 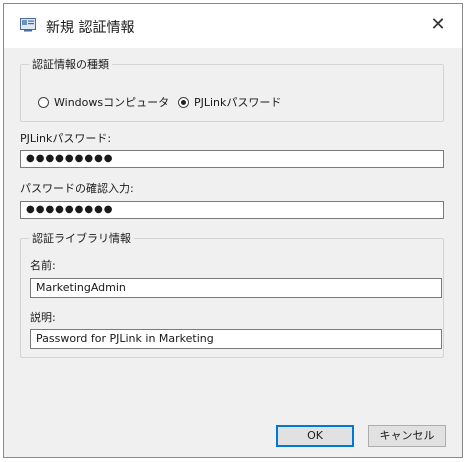 What do you see at coordinates (70, 64) in the screenshot?
I see `auth-type-legend: 認証情報の種類` at bounding box center [70, 64].